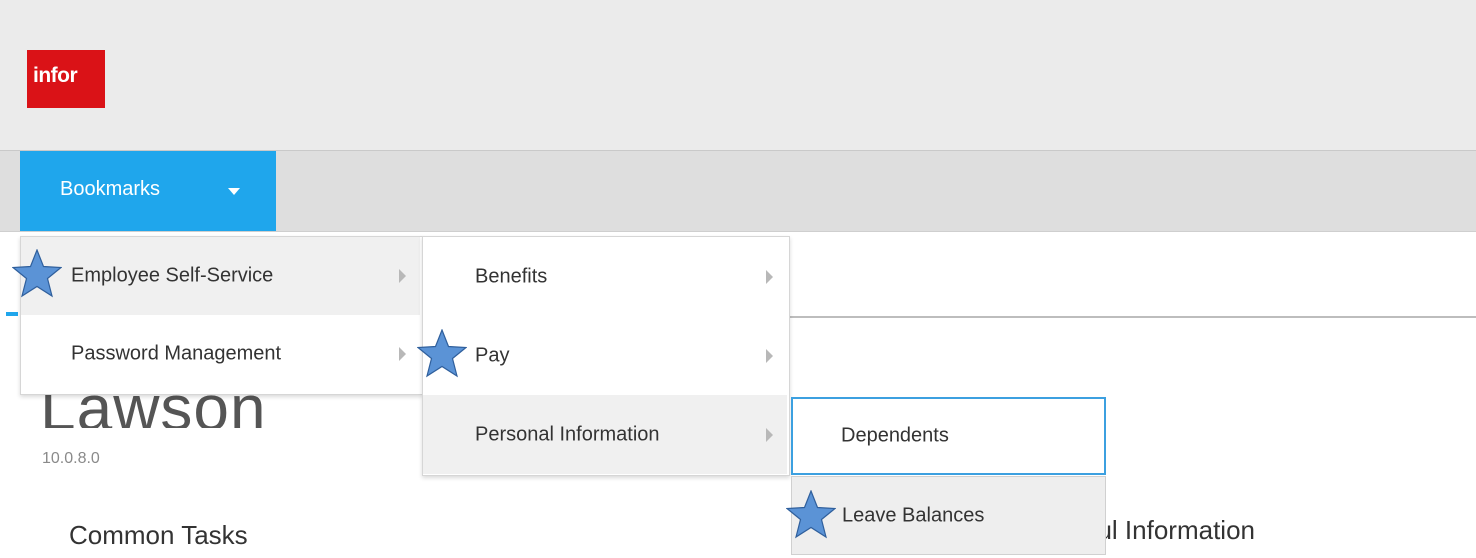 The image size is (1476, 558). Describe the element at coordinates (176, 353) in the screenshot. I see `menu-item-label: Password Management` at that location.